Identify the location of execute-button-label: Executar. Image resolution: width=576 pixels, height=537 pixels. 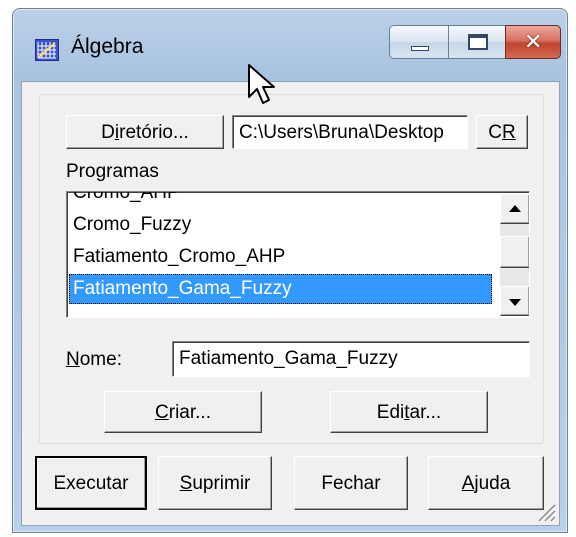
(91, 483).